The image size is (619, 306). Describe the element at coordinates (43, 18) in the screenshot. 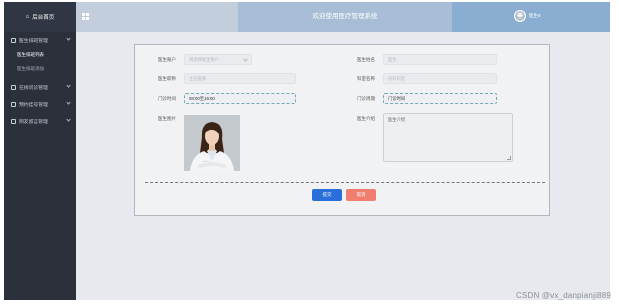

I see `sidebar-home-label: 后台首页` at that location.